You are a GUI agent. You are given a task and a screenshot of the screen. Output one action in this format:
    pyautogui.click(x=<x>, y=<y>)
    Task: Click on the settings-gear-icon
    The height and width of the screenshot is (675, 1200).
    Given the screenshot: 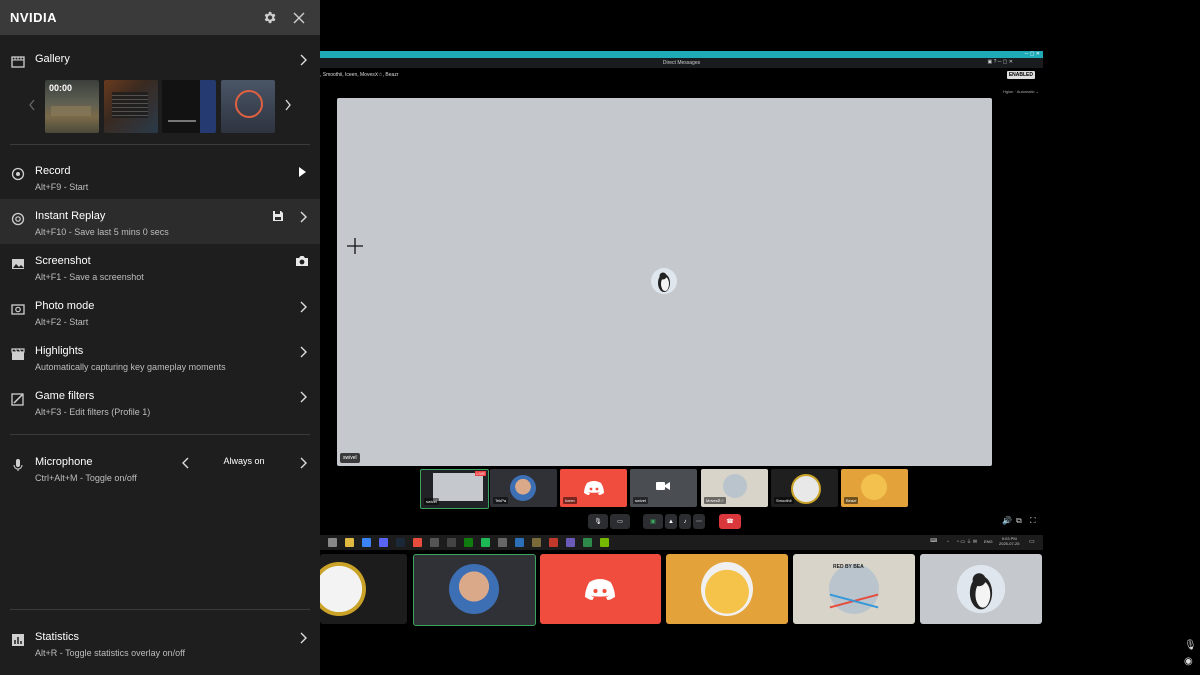 What is the action you would take?
    pyautogui.click(x=269, y=18)
    